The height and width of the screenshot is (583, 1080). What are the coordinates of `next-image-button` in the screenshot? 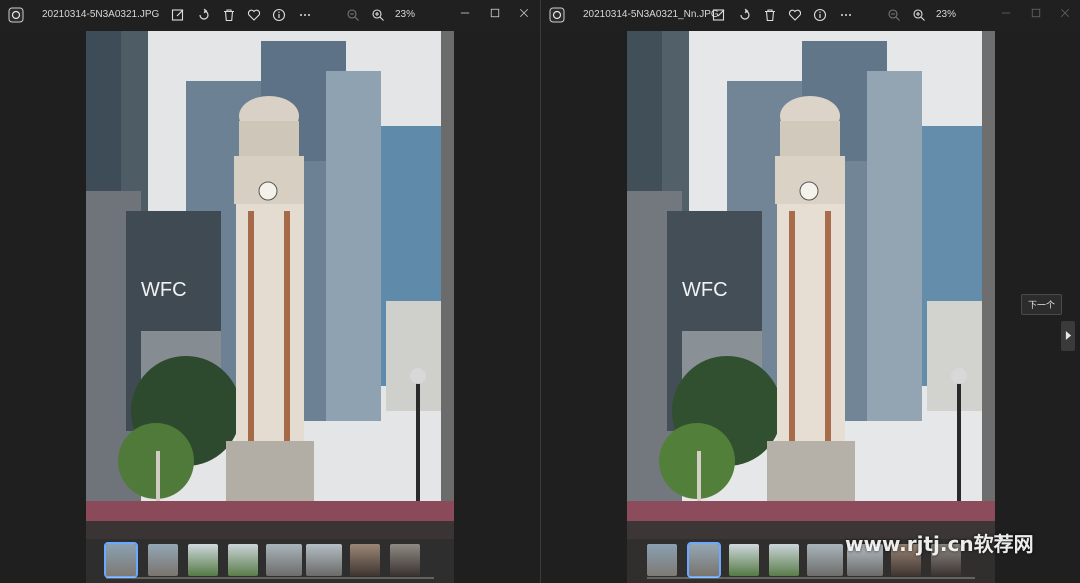 It's located at (1068, 336).